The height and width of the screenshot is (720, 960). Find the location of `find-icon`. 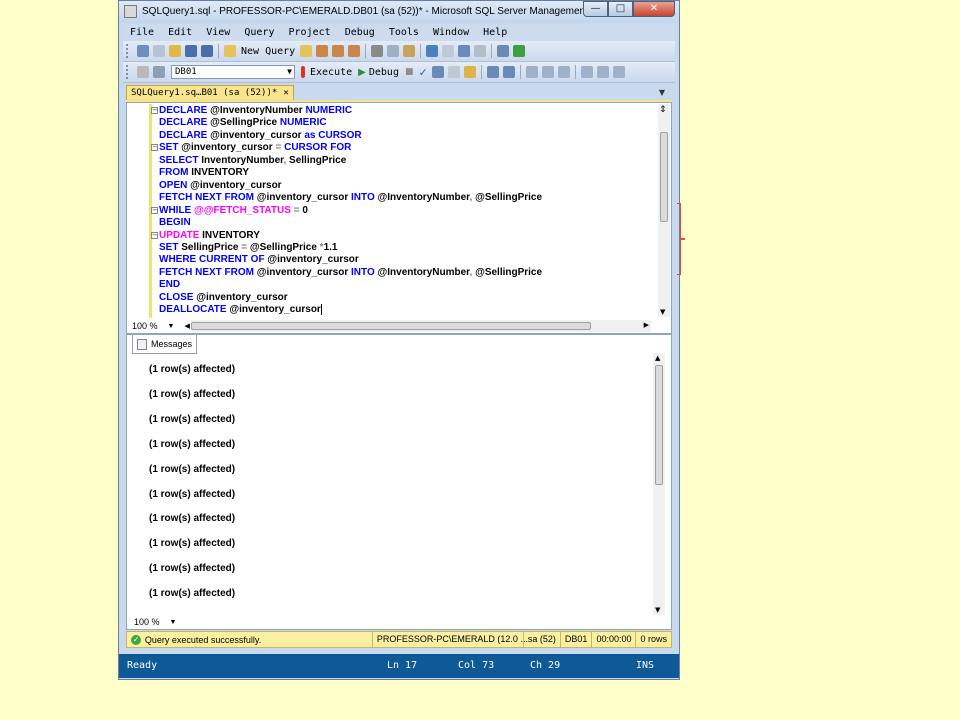

find-icon is located at coordinates (480, 51).